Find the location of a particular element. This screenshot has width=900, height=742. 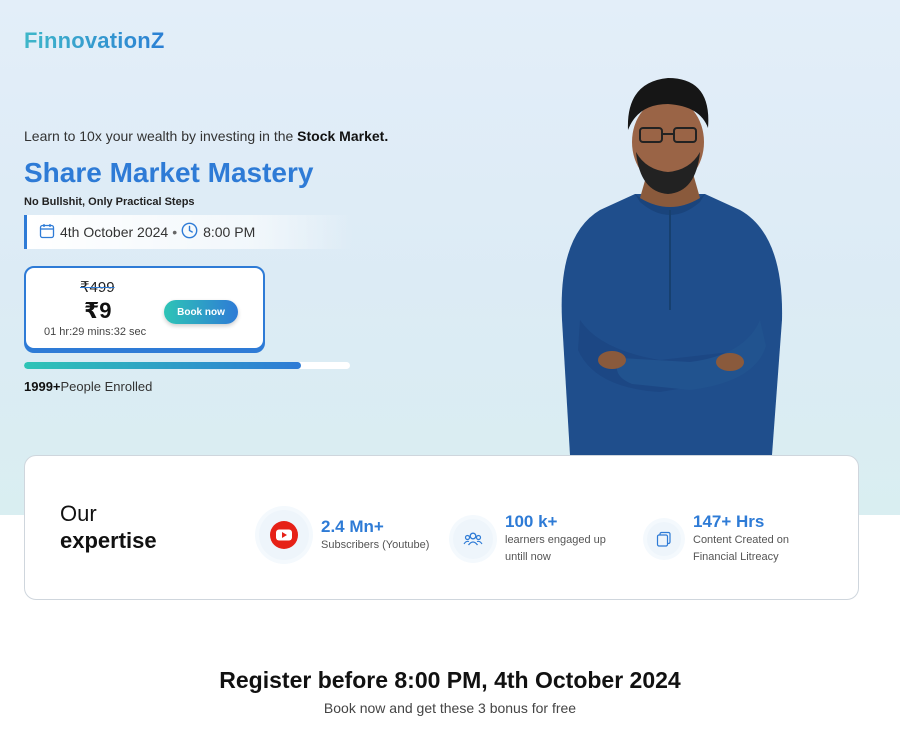

stat-learners: 100 k+ learners engaged up untill now is located at coordinates (539, 539).